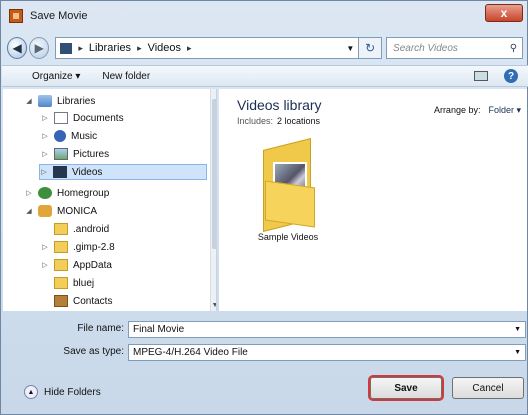  Describe the element at coordinates (77, 211) in the screenshot. I see `nav-item-label: MONICA` at that location.